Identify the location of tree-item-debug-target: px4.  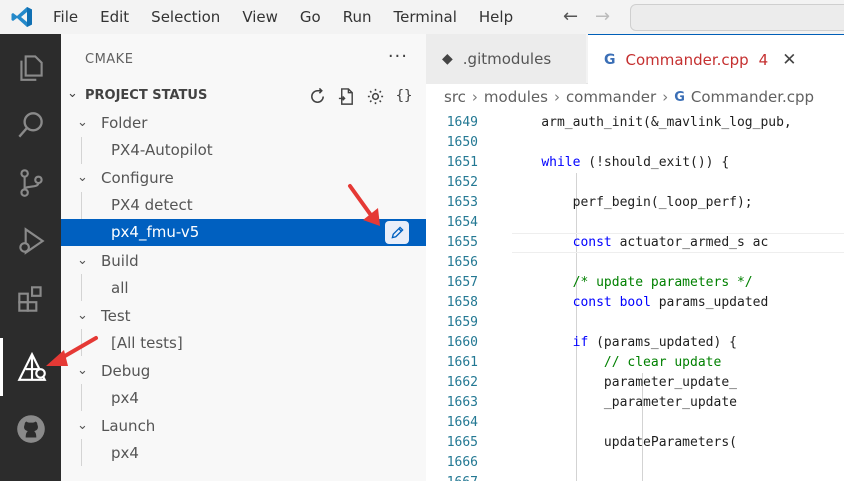
(243, 398).